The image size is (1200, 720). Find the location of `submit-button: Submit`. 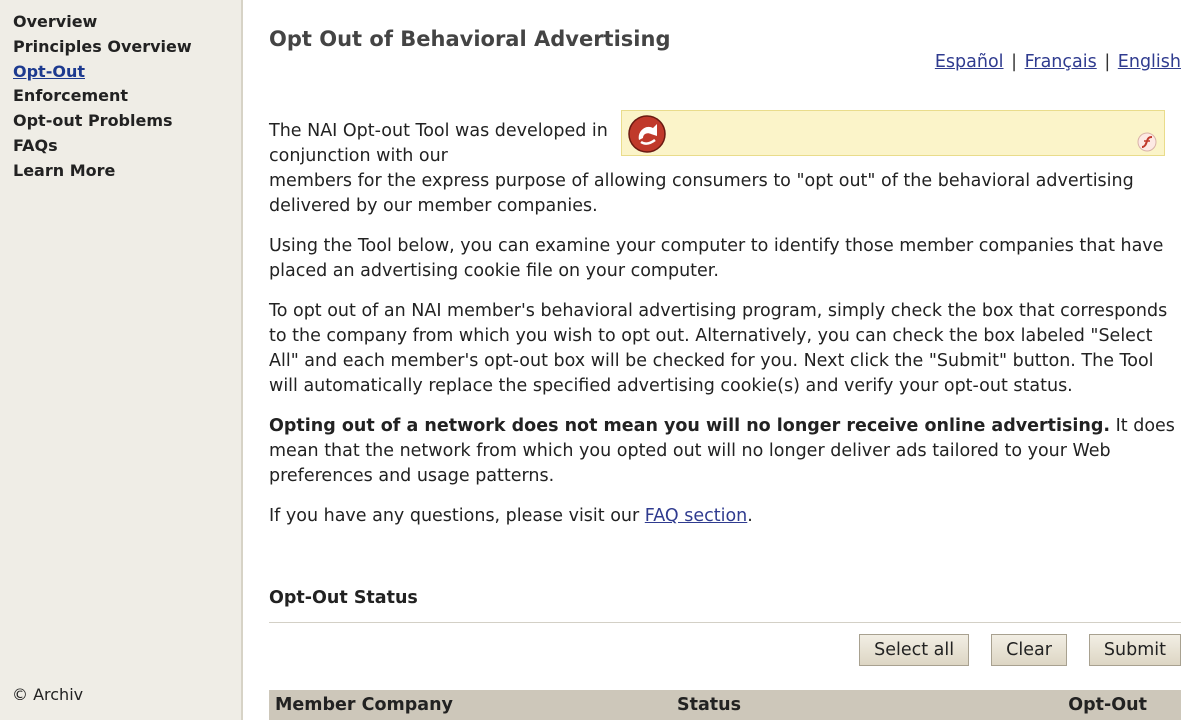

submit-button: Submit is located at coordinates (1134, 650).